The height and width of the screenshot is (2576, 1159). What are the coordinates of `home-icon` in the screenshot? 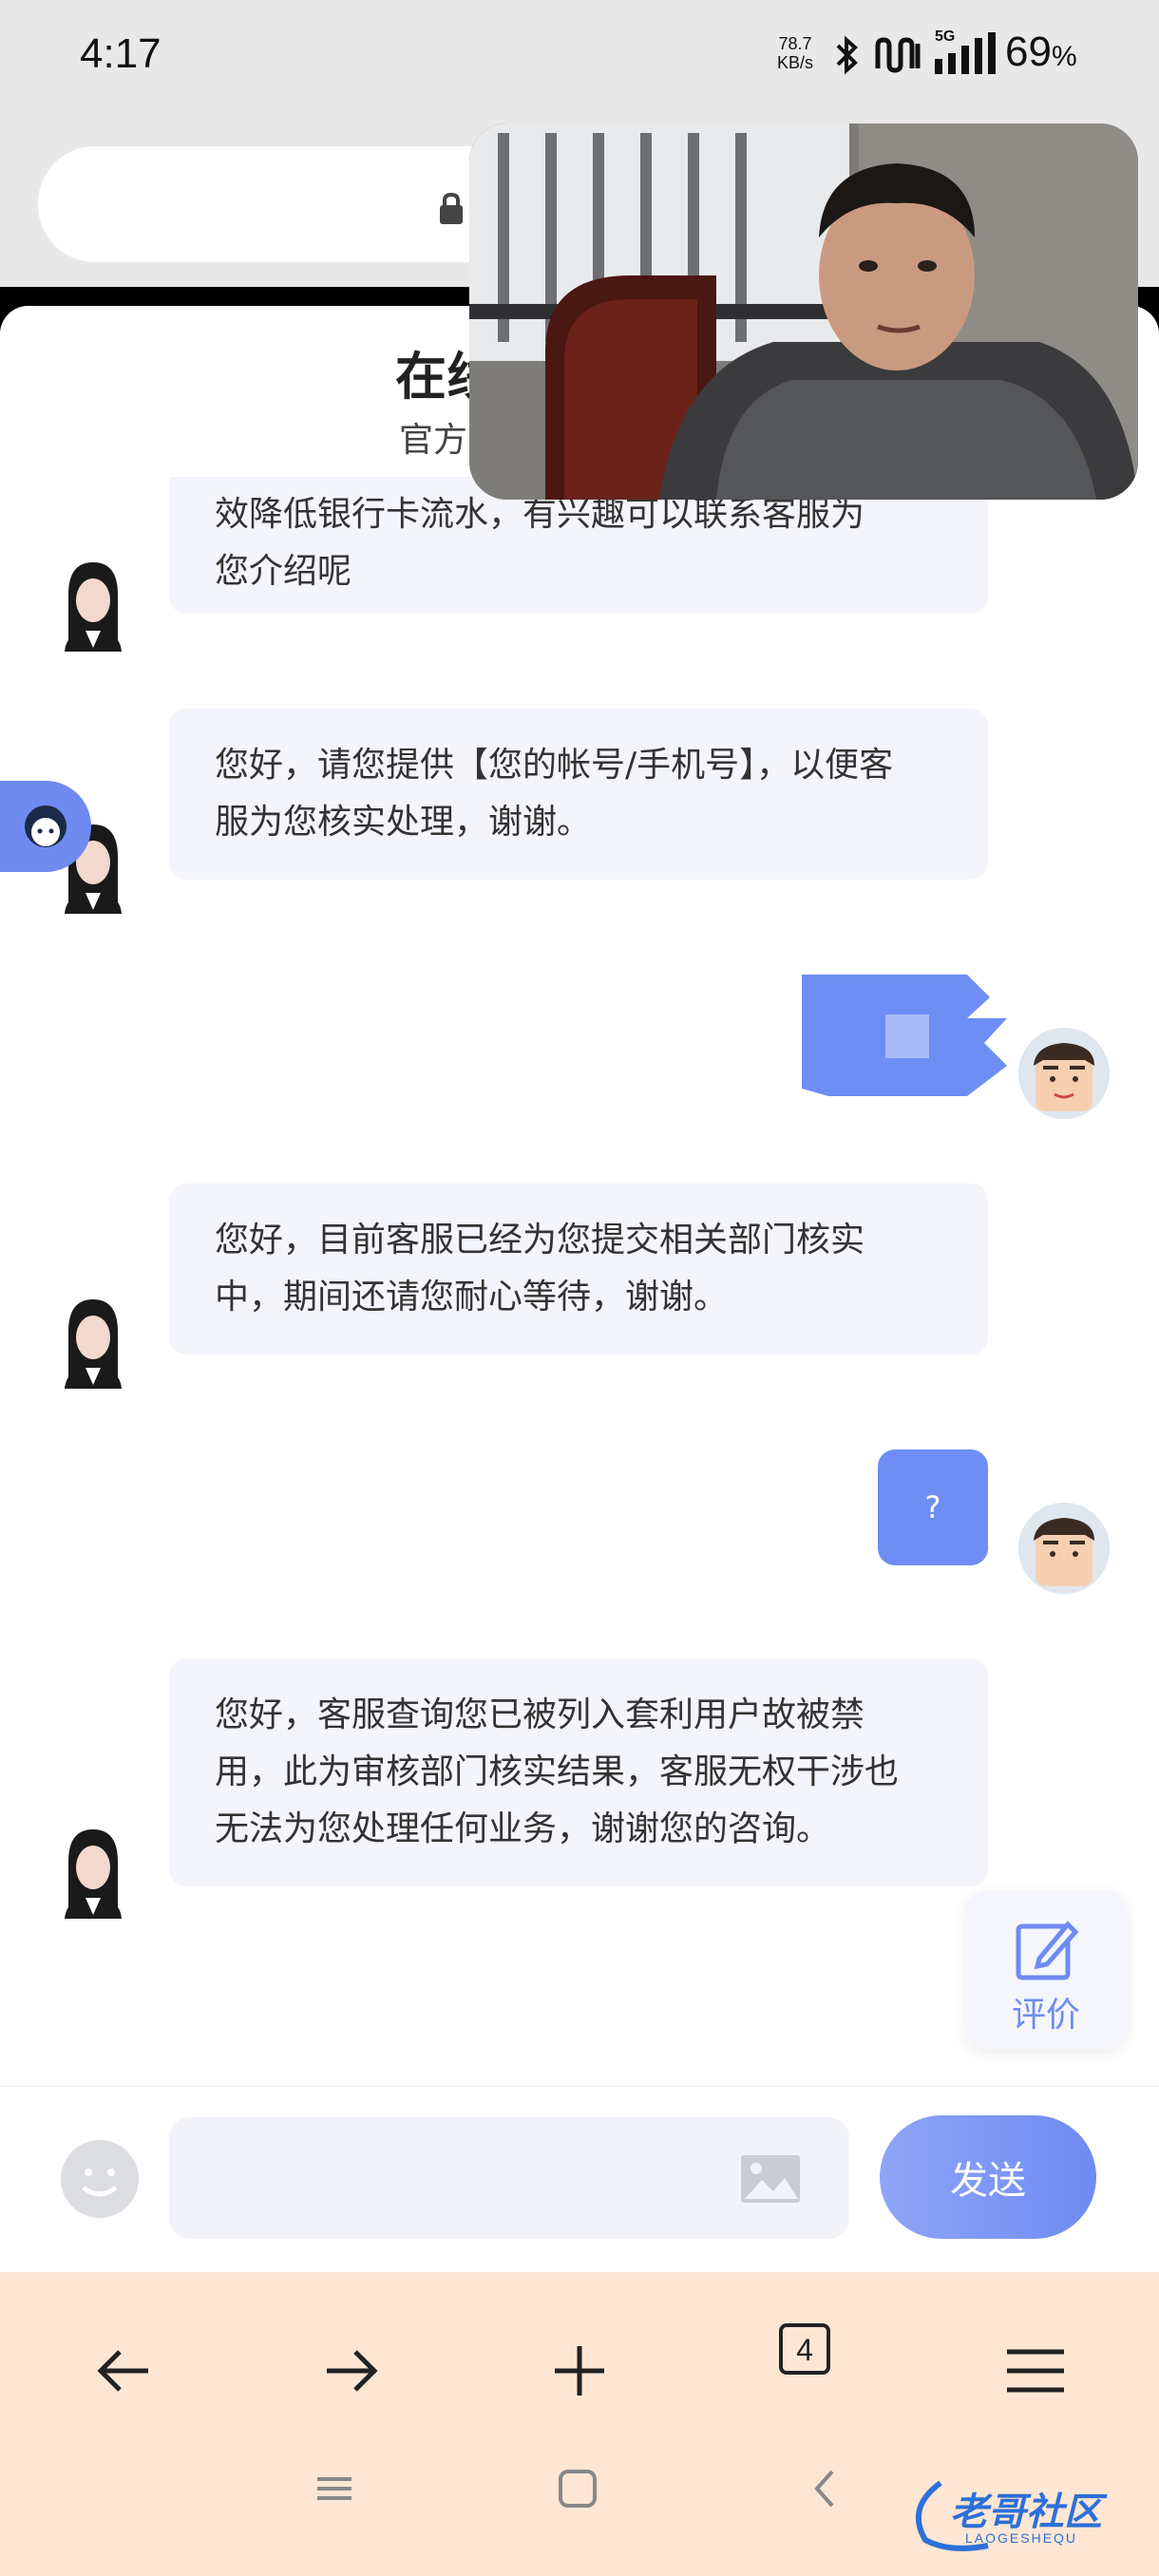 It's located at (577, 2489).